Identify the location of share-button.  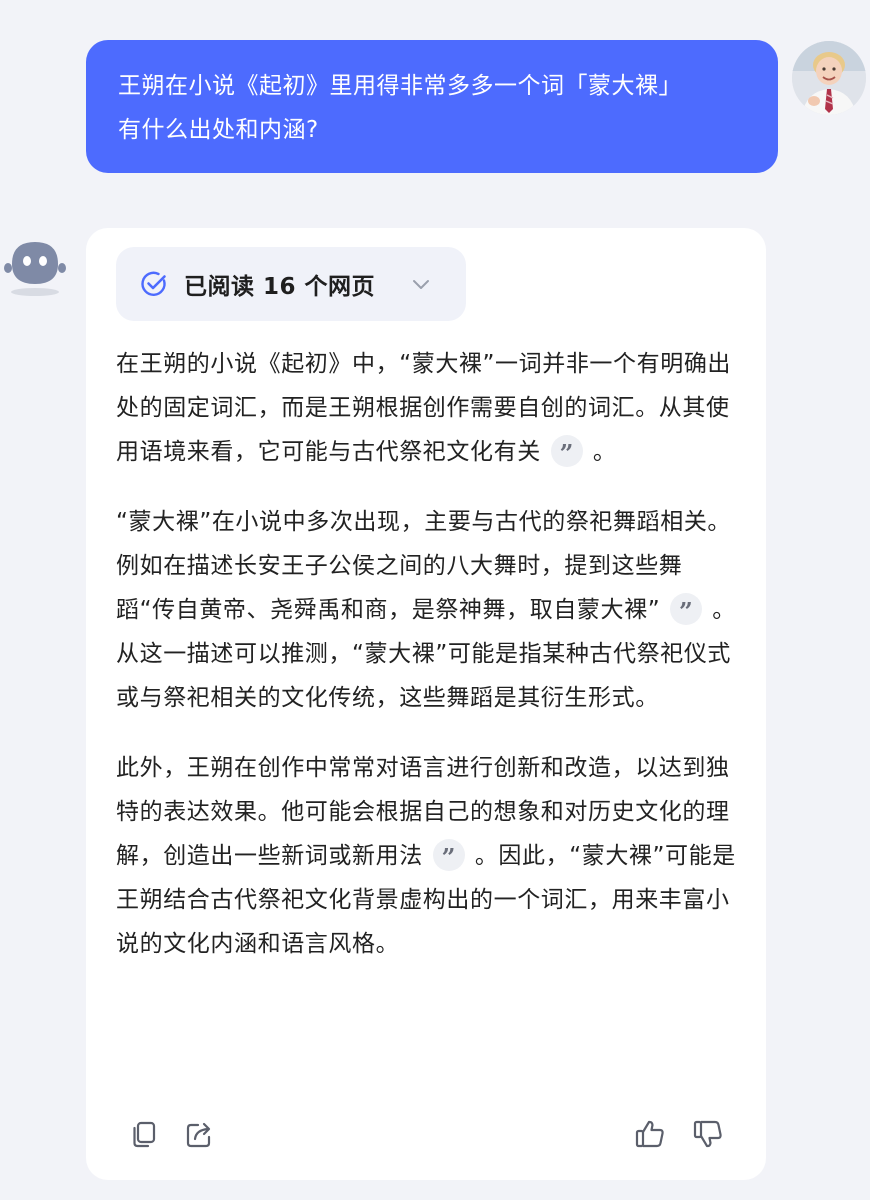
(200, 1134).